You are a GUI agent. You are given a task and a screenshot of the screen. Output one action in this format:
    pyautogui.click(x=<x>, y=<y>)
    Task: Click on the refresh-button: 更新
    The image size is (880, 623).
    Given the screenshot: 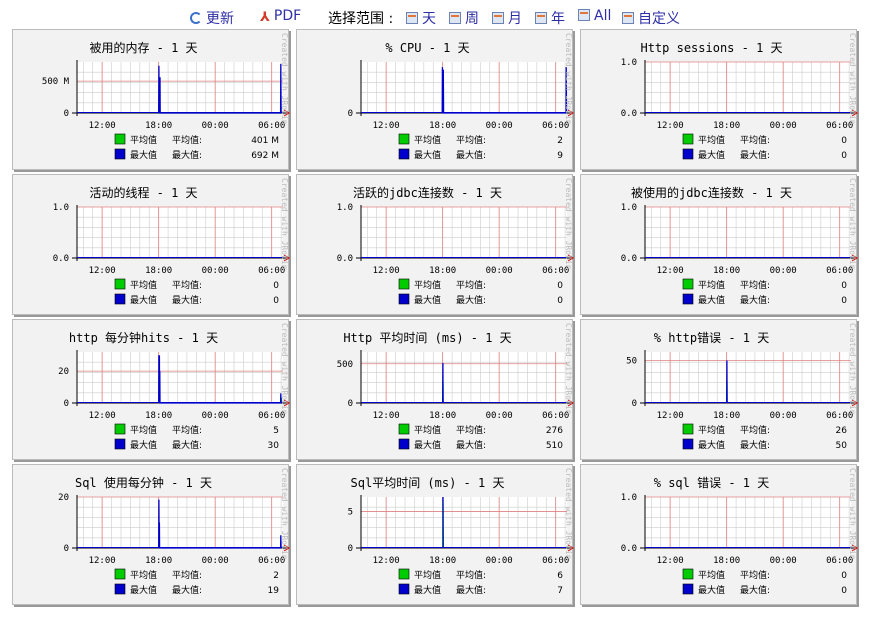 What is the action you would take?
    pyautogui.click(x=212, y=18)
    